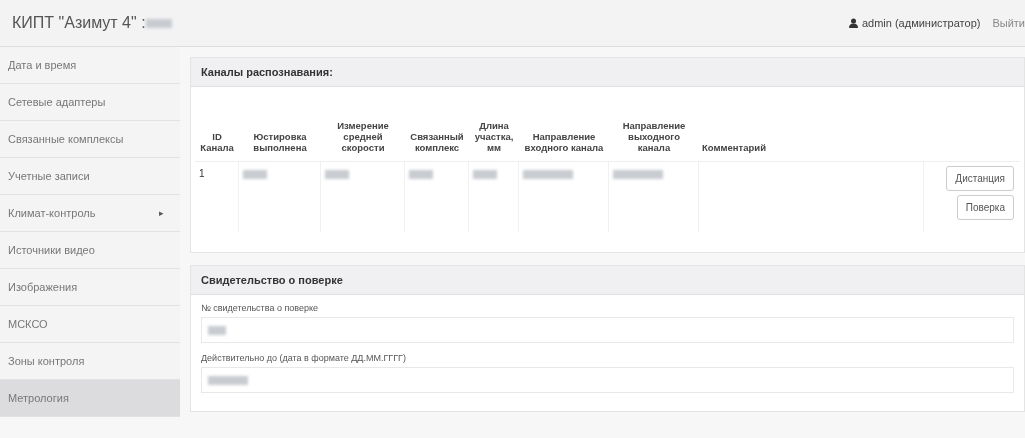  What do you see at coordinates (985, 207) in the screenshot?
I see `action-button: Поверка` at bounding box center [985, 207].